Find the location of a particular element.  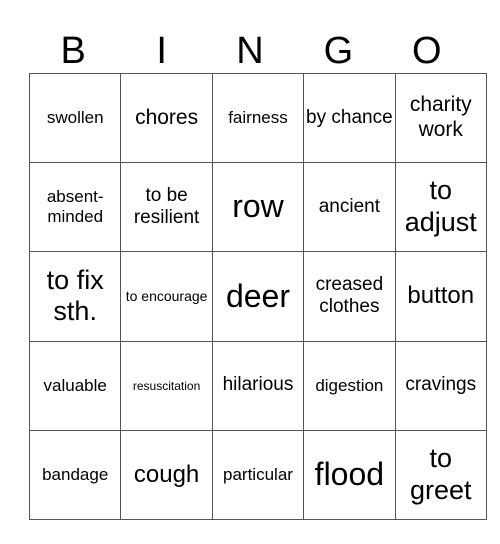

bingo-cell: row is located at coordinates (258, 207).